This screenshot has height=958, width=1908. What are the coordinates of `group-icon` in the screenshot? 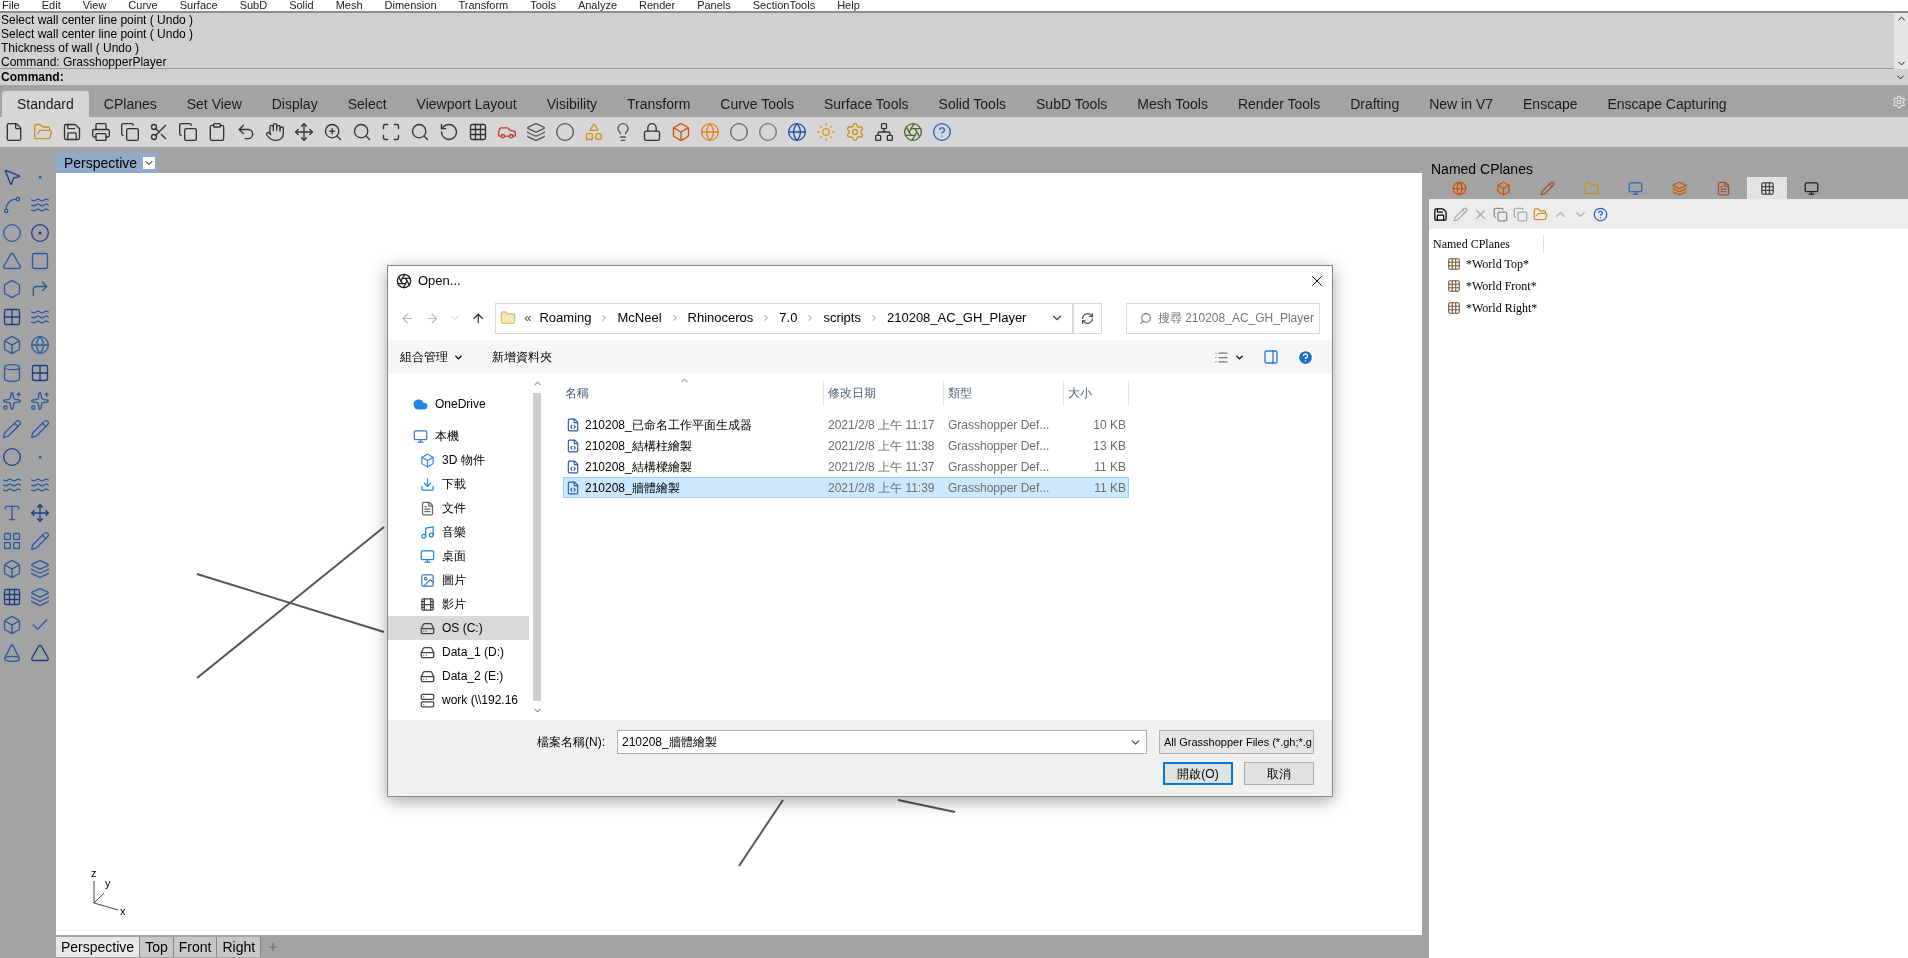 It's located at (12, 541).